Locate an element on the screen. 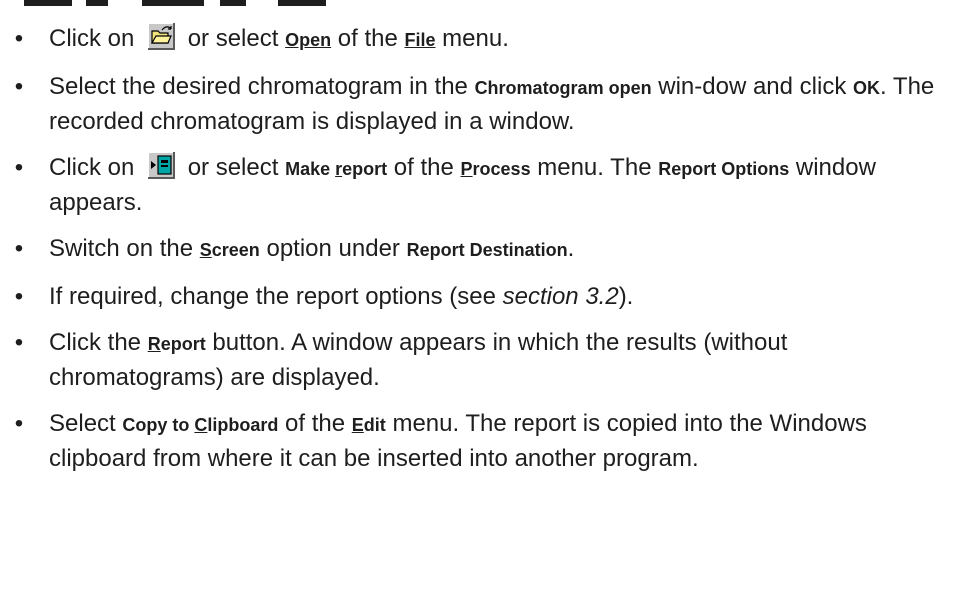 The width and height of the screenshot is (968, 615). open-folder-icon is located at coordinates (161, 36).